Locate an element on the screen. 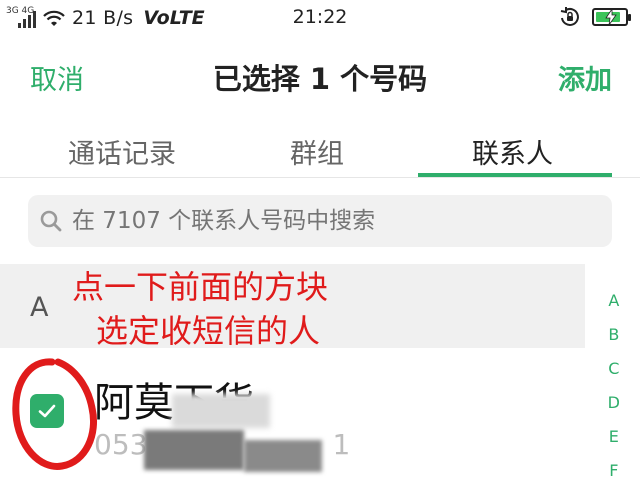 The image size is (640, 481). index-letter-c: C is located at coordinates (614, 369).